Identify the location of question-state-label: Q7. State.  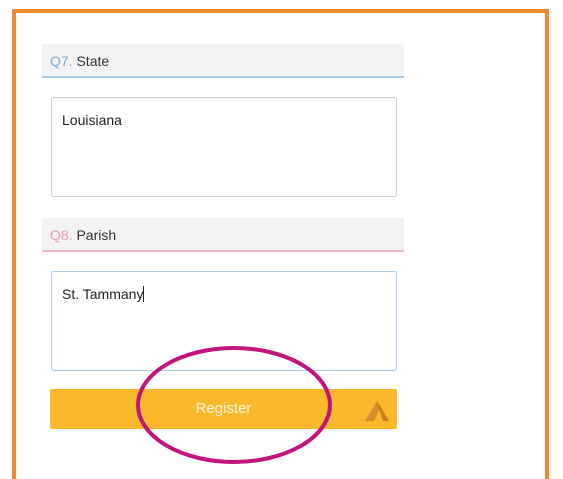
(79, 61).